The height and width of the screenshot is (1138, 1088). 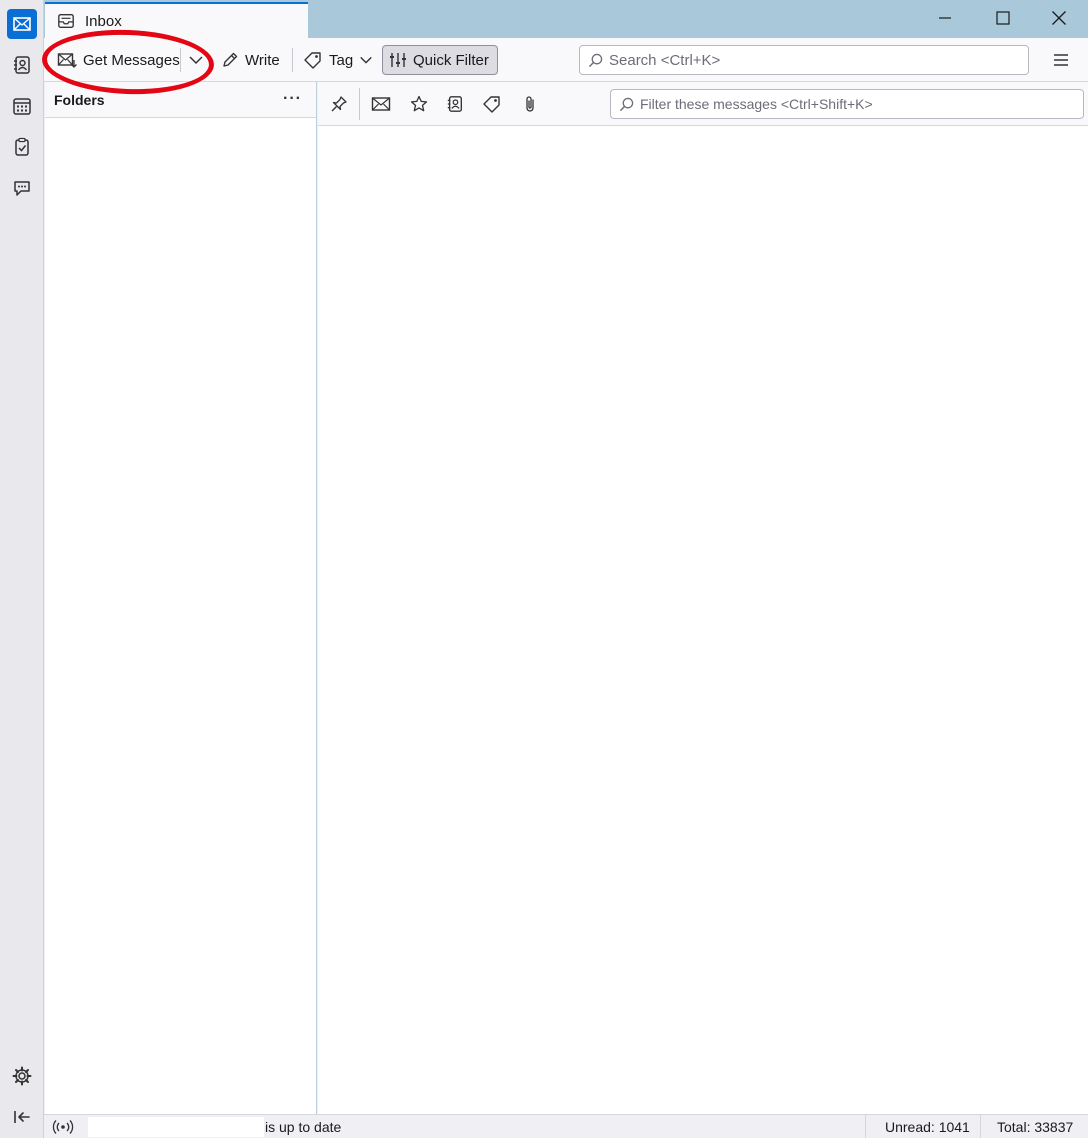 I want to click on quick-filter-bar: Filter these messages <Ctrl+Shift+K>, so click(x=703, y=104).